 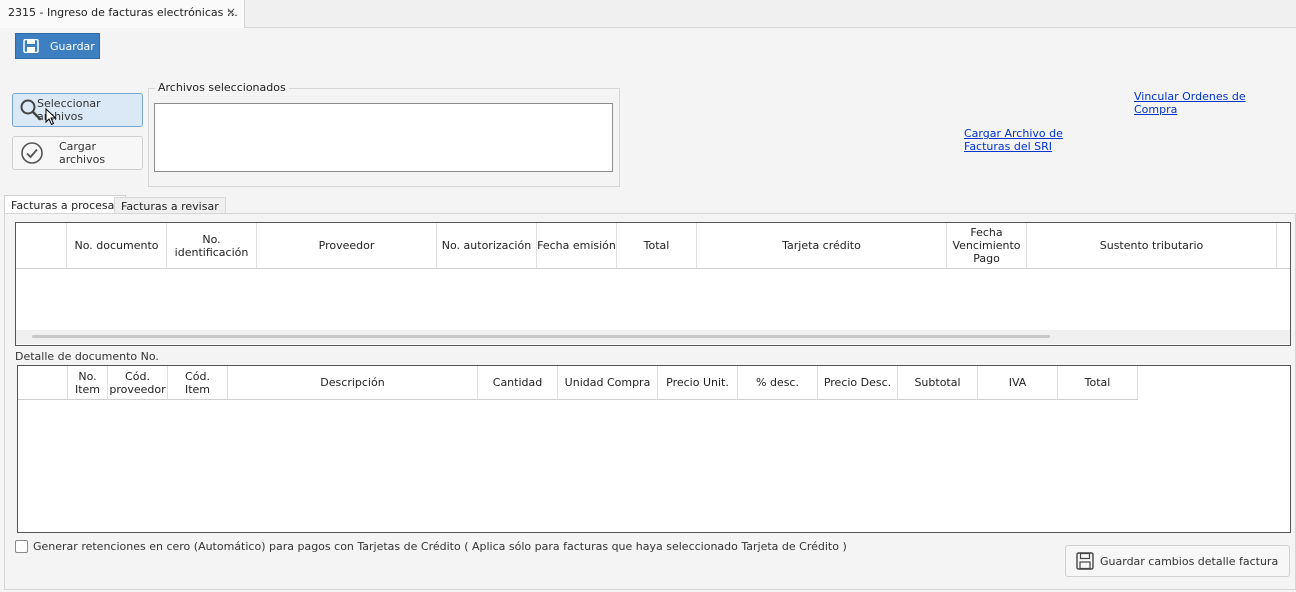 What do you see at coordinates (170, 205) in the screenshot?
I see `tab-facturas-a-revisar: Facturas a revisar` at bounding box center [170, 205].